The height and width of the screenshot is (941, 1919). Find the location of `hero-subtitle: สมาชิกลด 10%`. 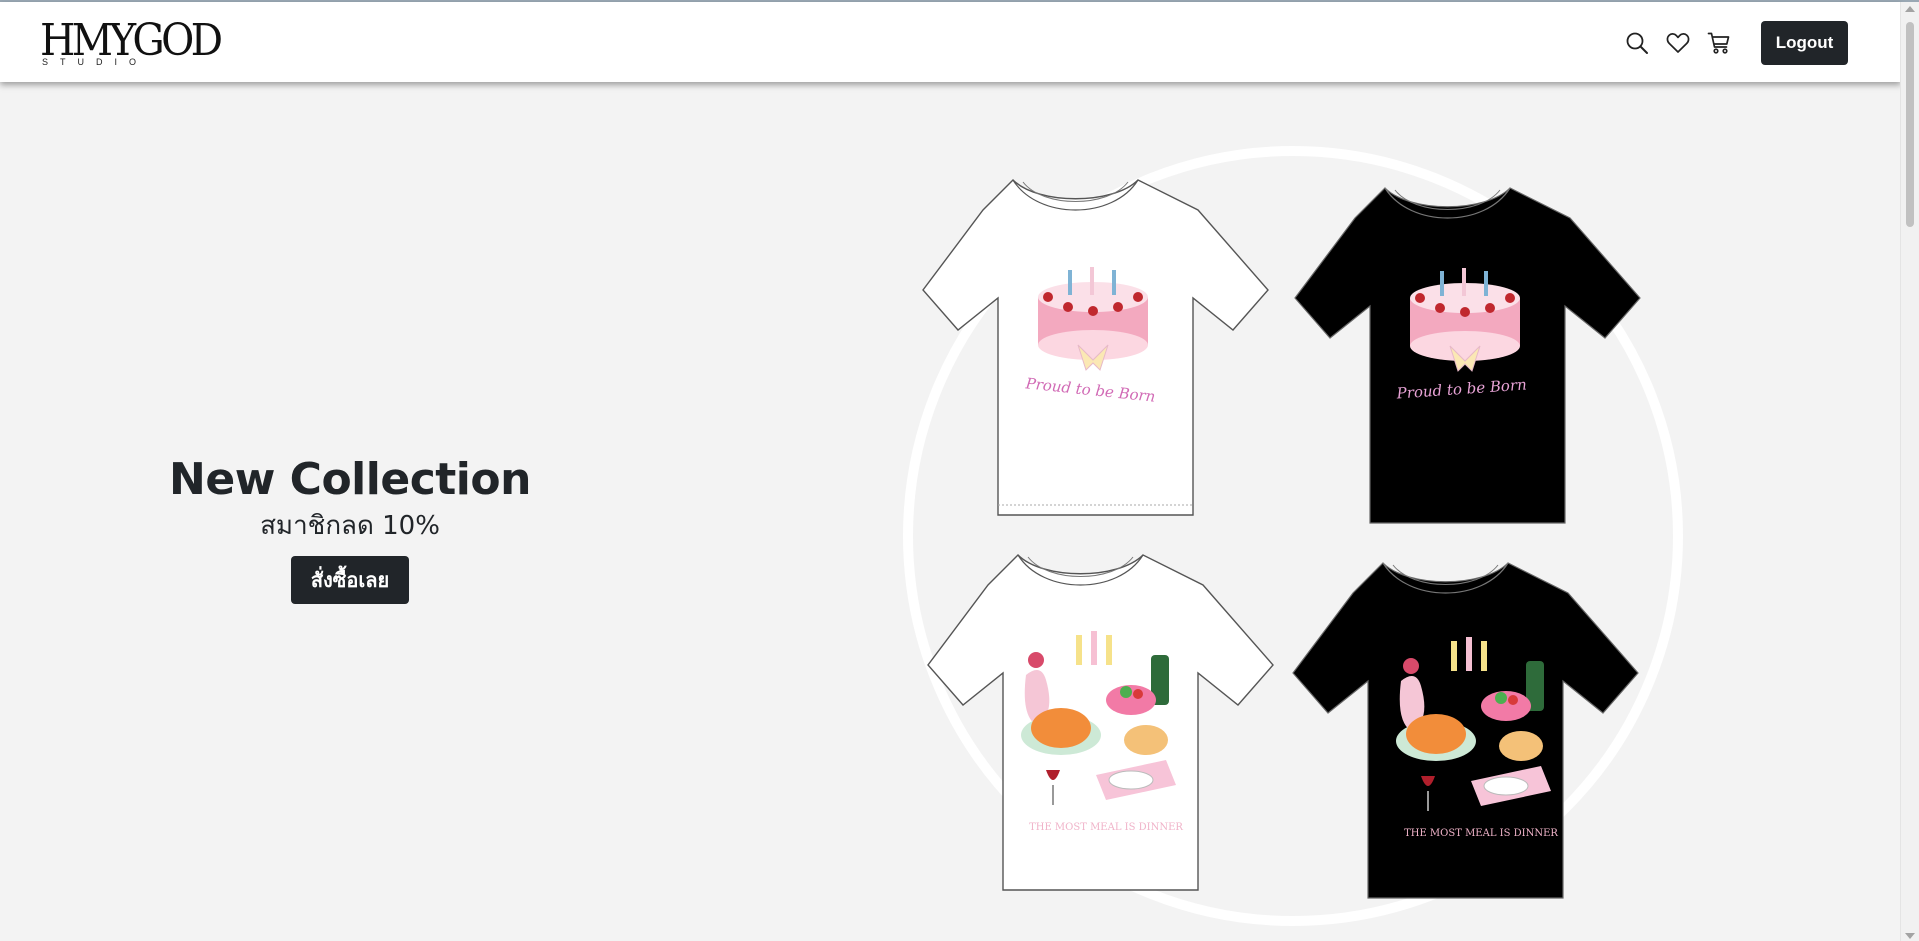

hero-subtitle: สมาชิกลด 10% is located at coordinates (350, 526).